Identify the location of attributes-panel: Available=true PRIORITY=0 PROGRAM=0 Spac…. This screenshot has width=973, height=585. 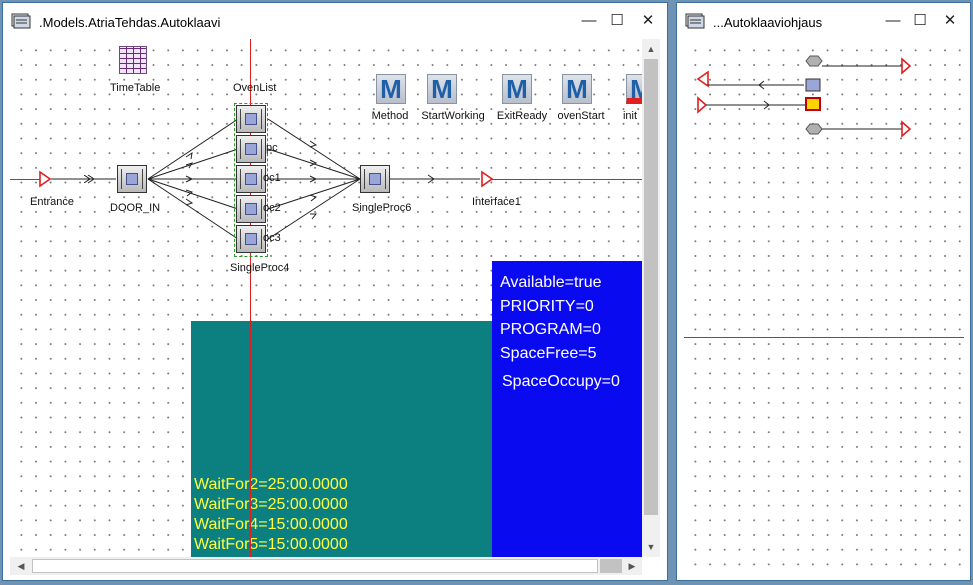
(567, 409).